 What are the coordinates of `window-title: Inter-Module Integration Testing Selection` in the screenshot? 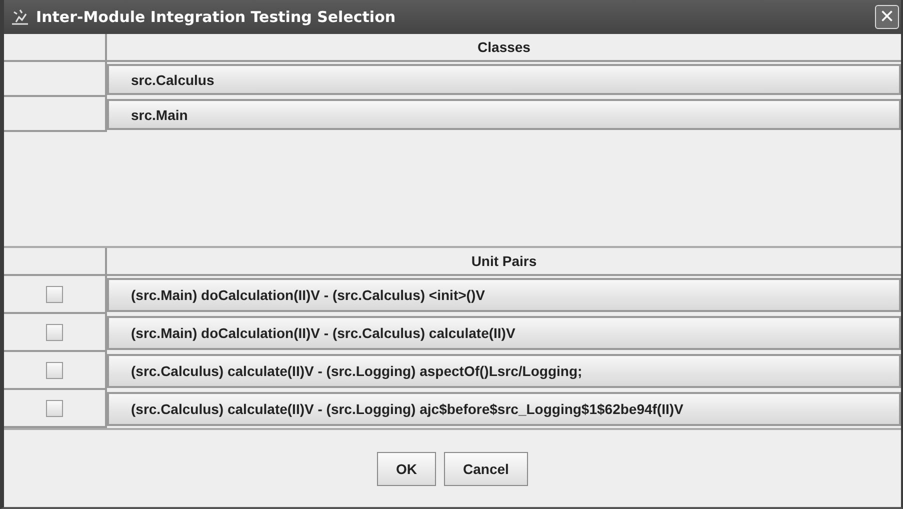 It's located at (216, 17).